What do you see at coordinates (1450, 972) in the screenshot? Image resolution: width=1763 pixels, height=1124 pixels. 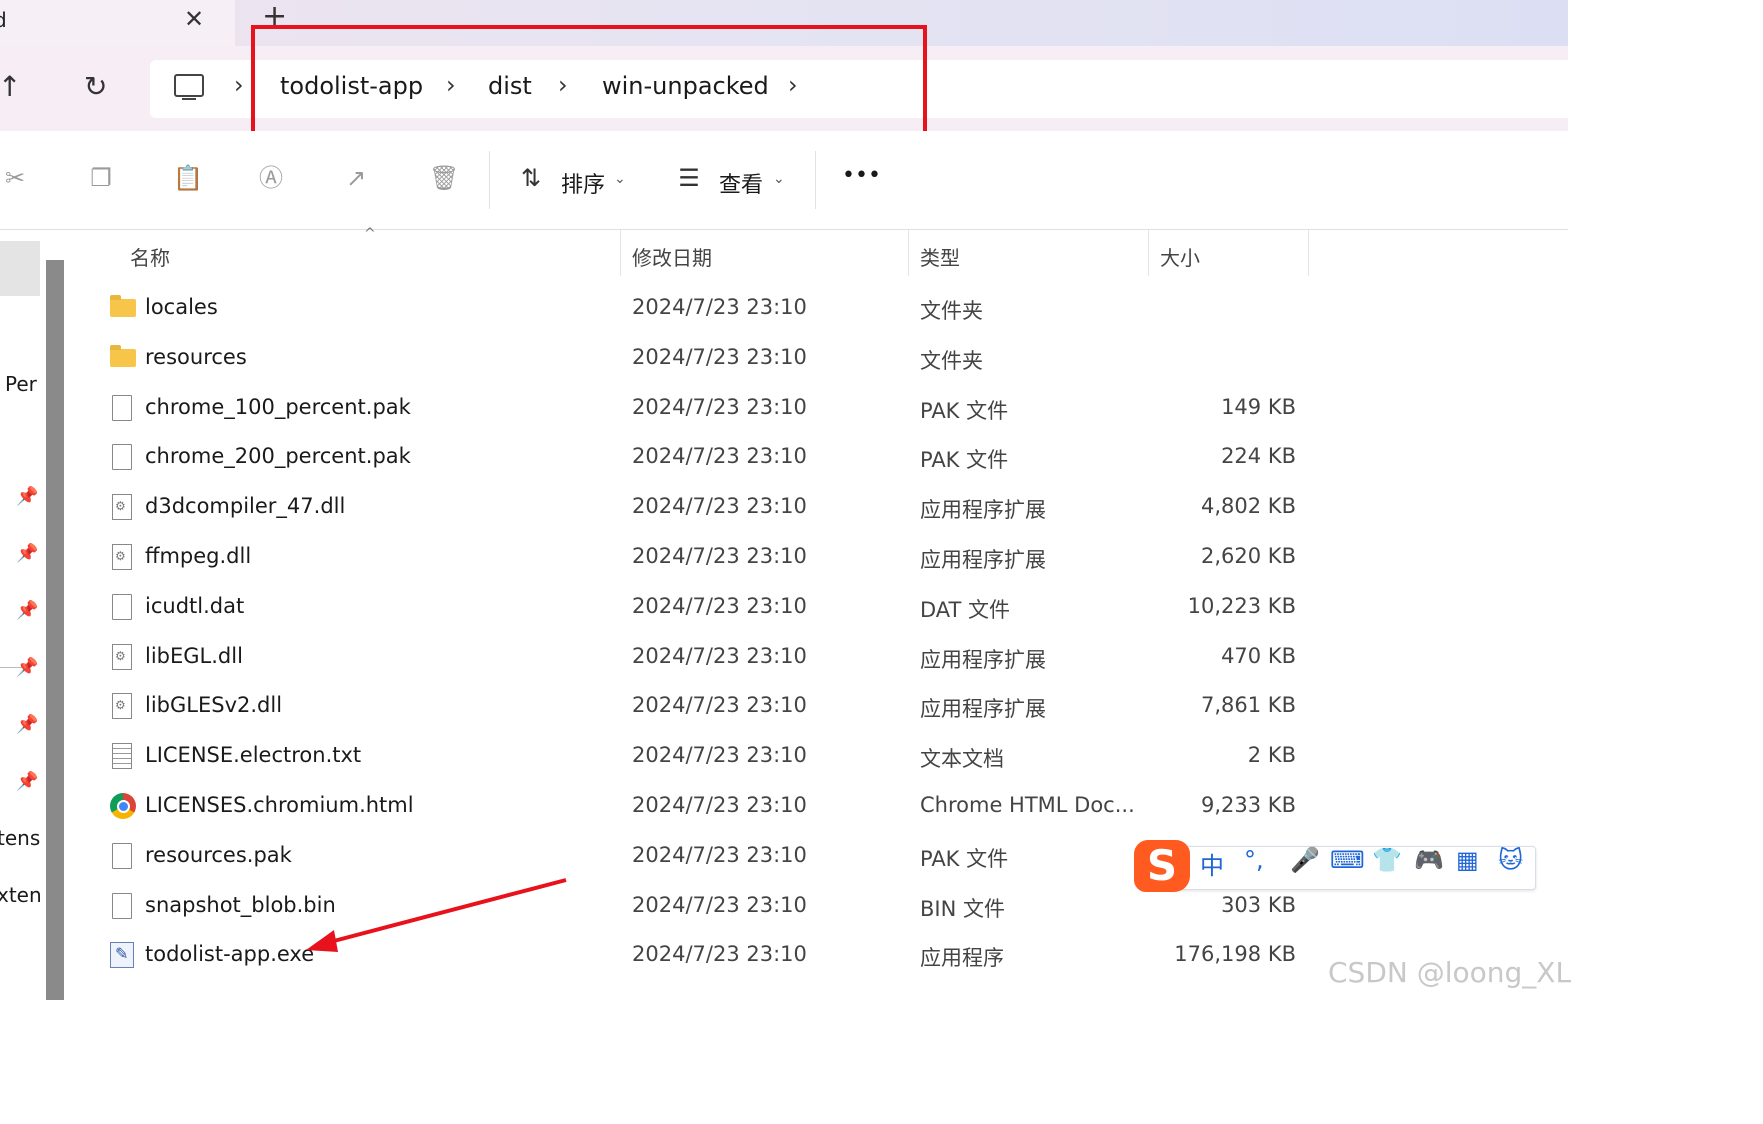 I see `watermark: CSDN @loong_XL` at bounding box center [1450, 972].